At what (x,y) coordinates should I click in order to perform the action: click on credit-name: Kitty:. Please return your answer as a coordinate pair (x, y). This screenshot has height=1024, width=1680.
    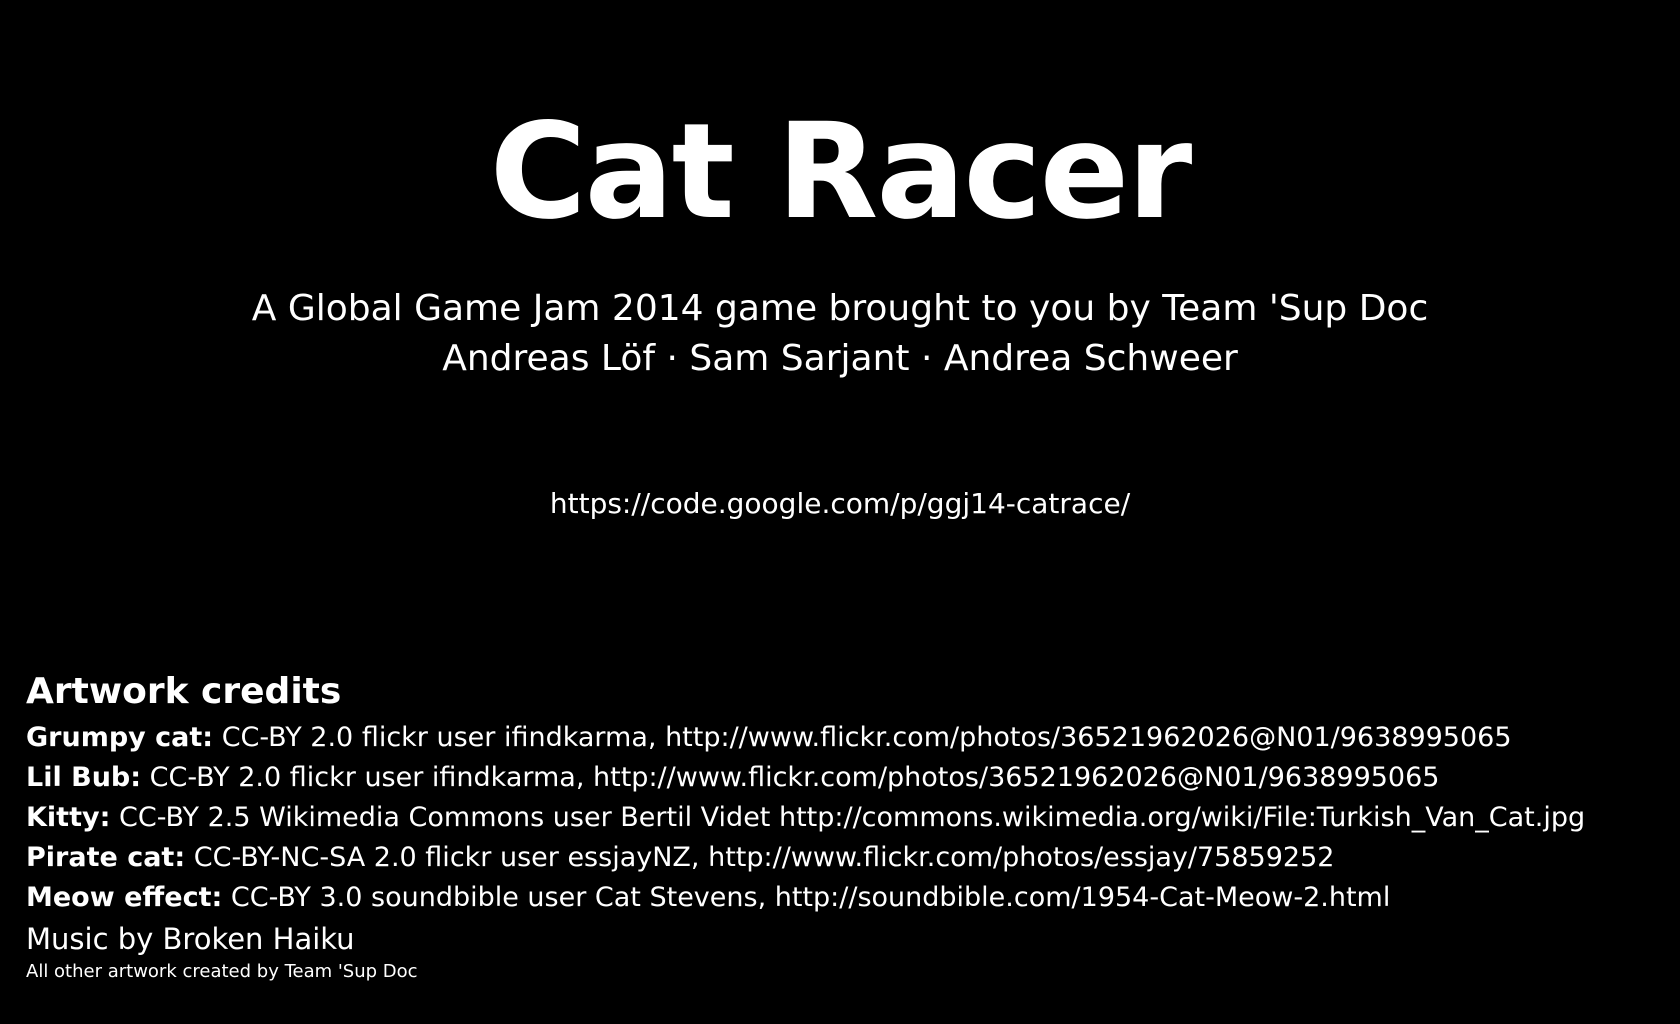
    Looking at the image, I should click on (68, 817).